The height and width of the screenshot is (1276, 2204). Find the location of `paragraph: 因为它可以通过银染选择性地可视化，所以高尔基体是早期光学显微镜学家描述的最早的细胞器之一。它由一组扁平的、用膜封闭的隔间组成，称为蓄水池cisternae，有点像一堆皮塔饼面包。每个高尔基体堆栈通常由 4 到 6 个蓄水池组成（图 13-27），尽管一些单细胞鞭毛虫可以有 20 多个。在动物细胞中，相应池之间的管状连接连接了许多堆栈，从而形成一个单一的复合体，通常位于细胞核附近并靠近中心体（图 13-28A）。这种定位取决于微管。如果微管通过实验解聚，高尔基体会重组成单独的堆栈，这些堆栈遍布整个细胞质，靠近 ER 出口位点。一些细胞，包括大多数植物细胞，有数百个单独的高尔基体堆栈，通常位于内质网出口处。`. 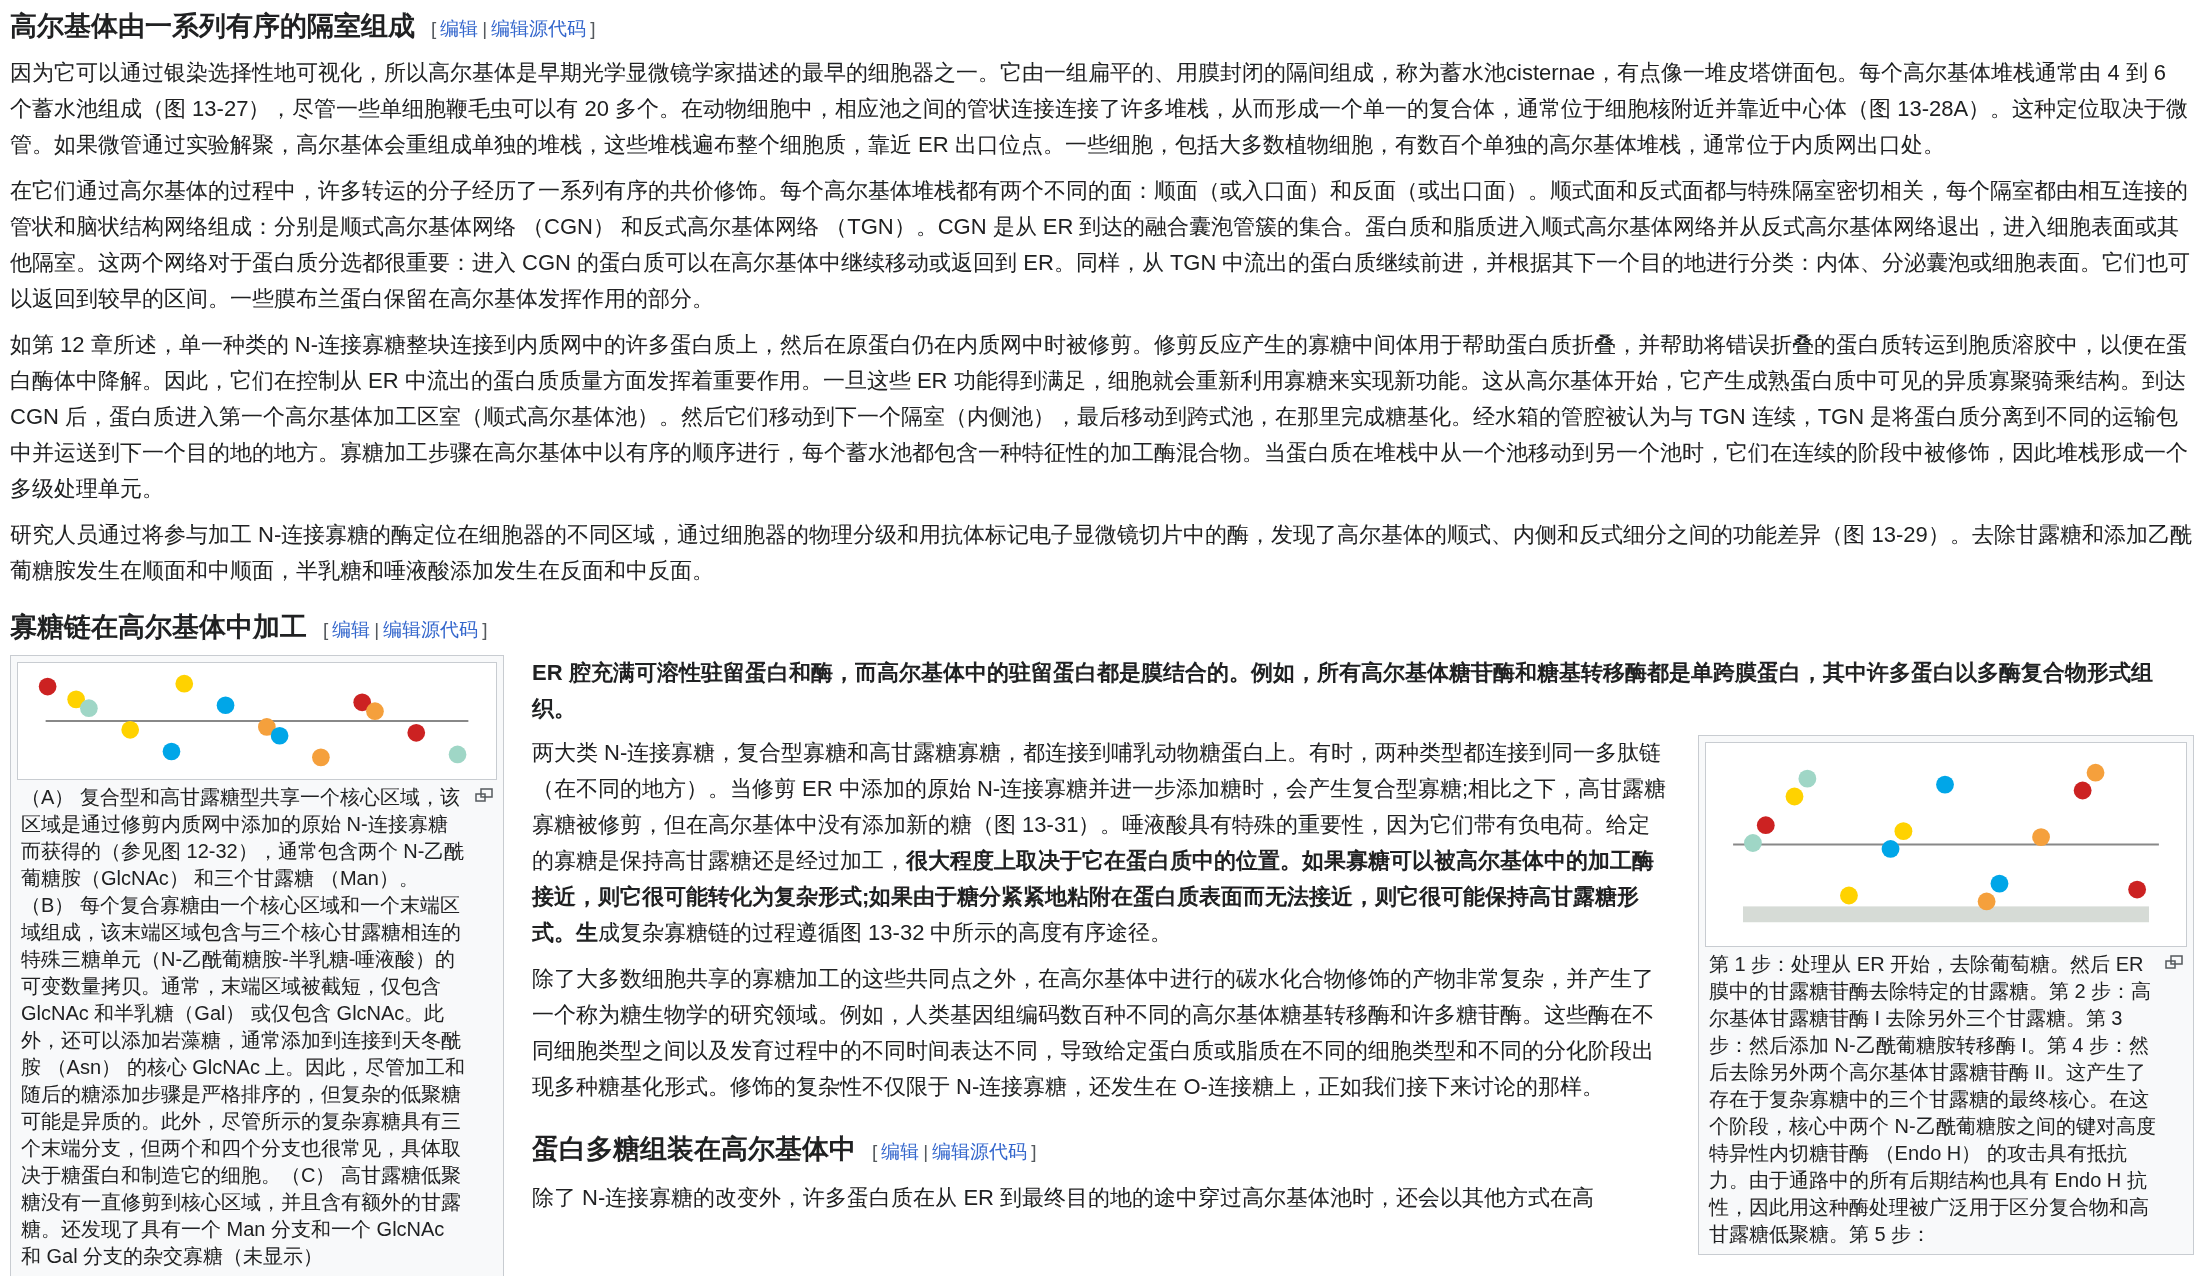

paragraph: 因为它可以通过银染选择性地可视化，所以高尔基体是早期光学显微镜学家描述的最早的细胞器之一。它由一组扁平的、用膜封闭的隔间组成，称为蓄水池cisternae，有点像一堆皮塔饼面包。每个高尔基体堆栈通常由 4 到 6 个蓄水池组成（图 13-27），尽管一些单细胞鞭毛虫可以有 20 多个。在动物细胞中，相应池之间的管状连接连接了许多堆栈，从而形成一个单一的复合体，通常位于细胞核附近并靠近中心体（图 13-28A）。这种定位取决于微管。如果微管通过实验解聚，高尔基体会重组成单独的堆栈，这些堆栈遍布整个细胞质，靠近 ER 出口位点。一些细胞，包括大多数植物细胞，有数百个单独的高尔基体堆栈，通常位于内质网出口处。 is located at coordinates (1100, 108).